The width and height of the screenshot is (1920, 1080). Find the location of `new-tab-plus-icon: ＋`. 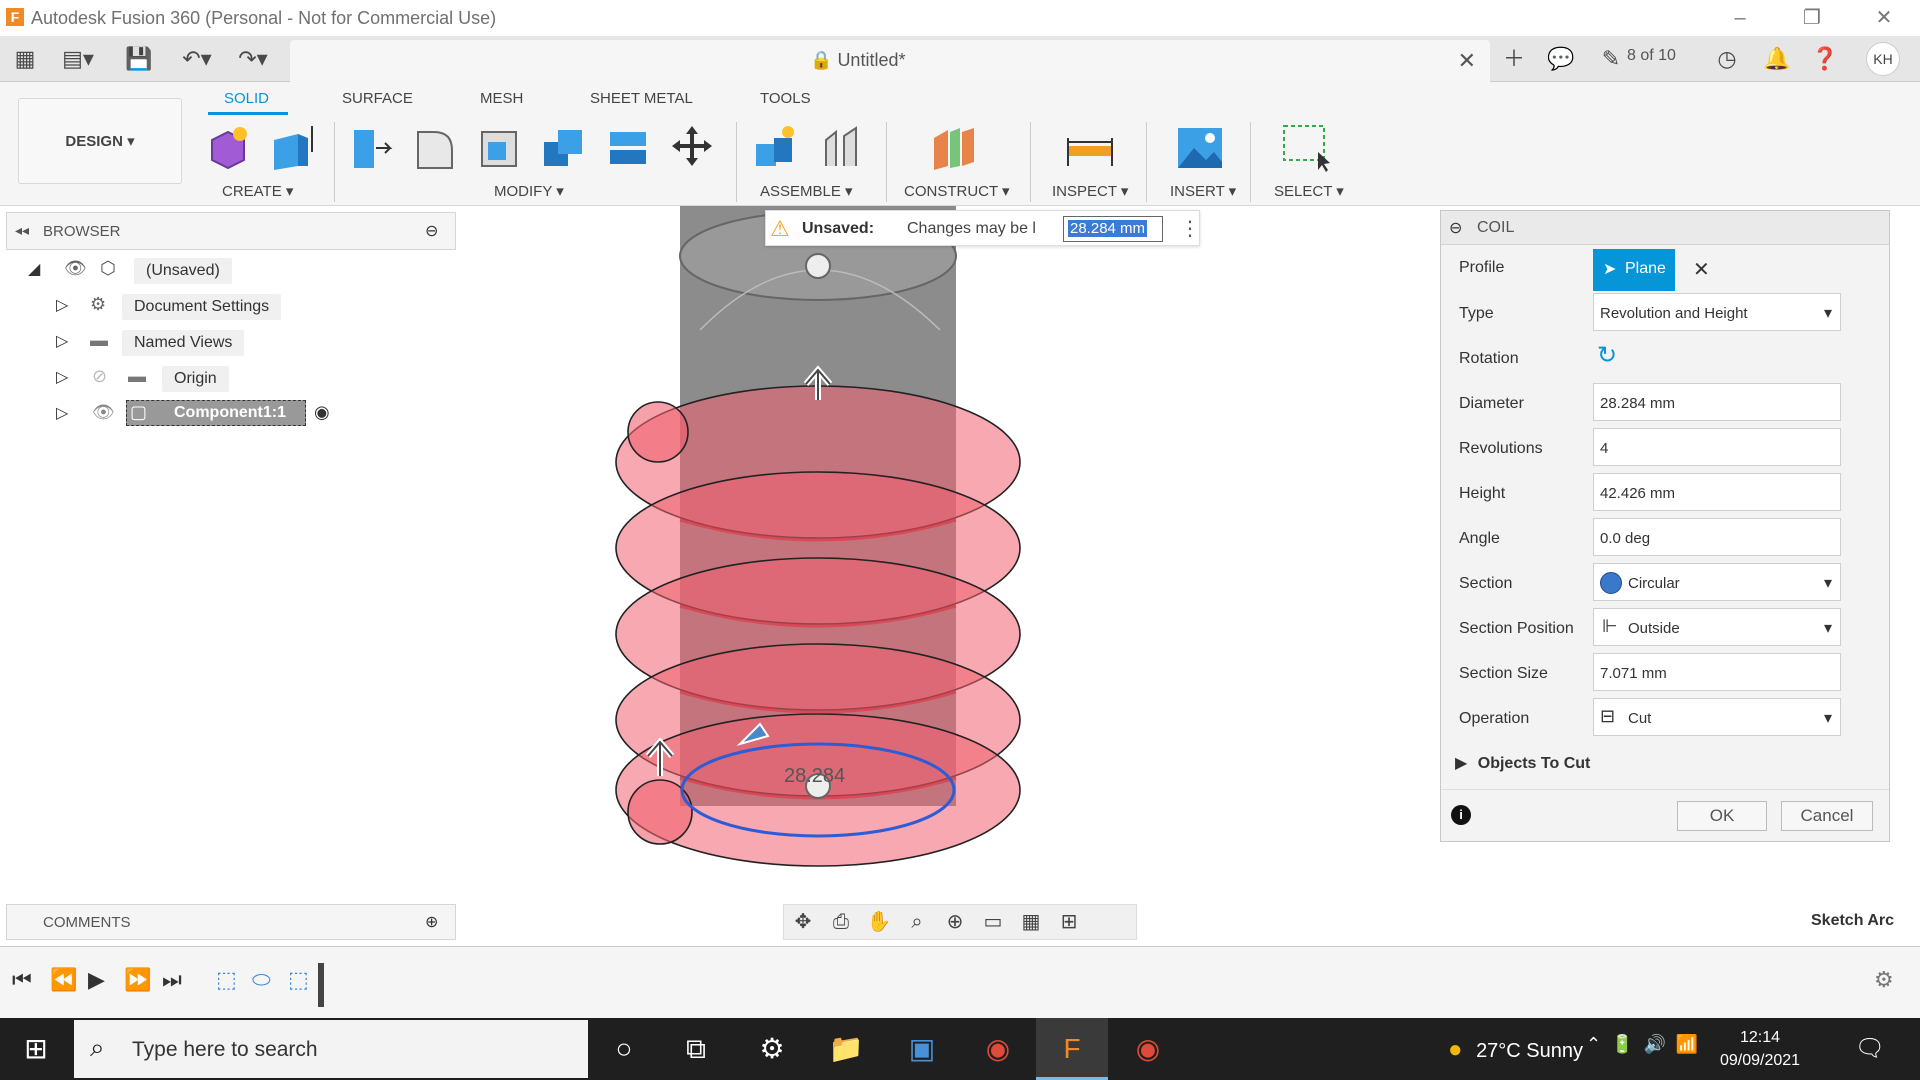

new-tab-plus-icon: ＋ is located at coordinates (1514, 59).